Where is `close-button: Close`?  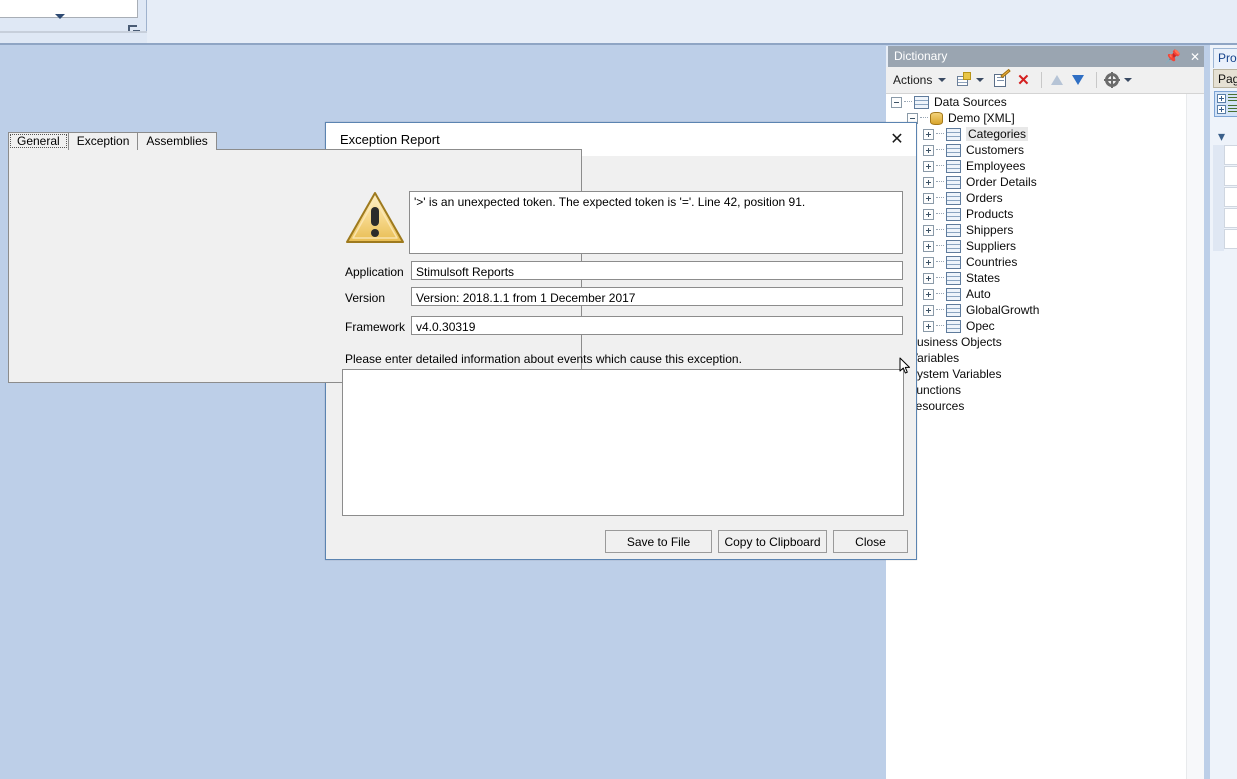 close-button: Close is located at coordinates (870, 541).